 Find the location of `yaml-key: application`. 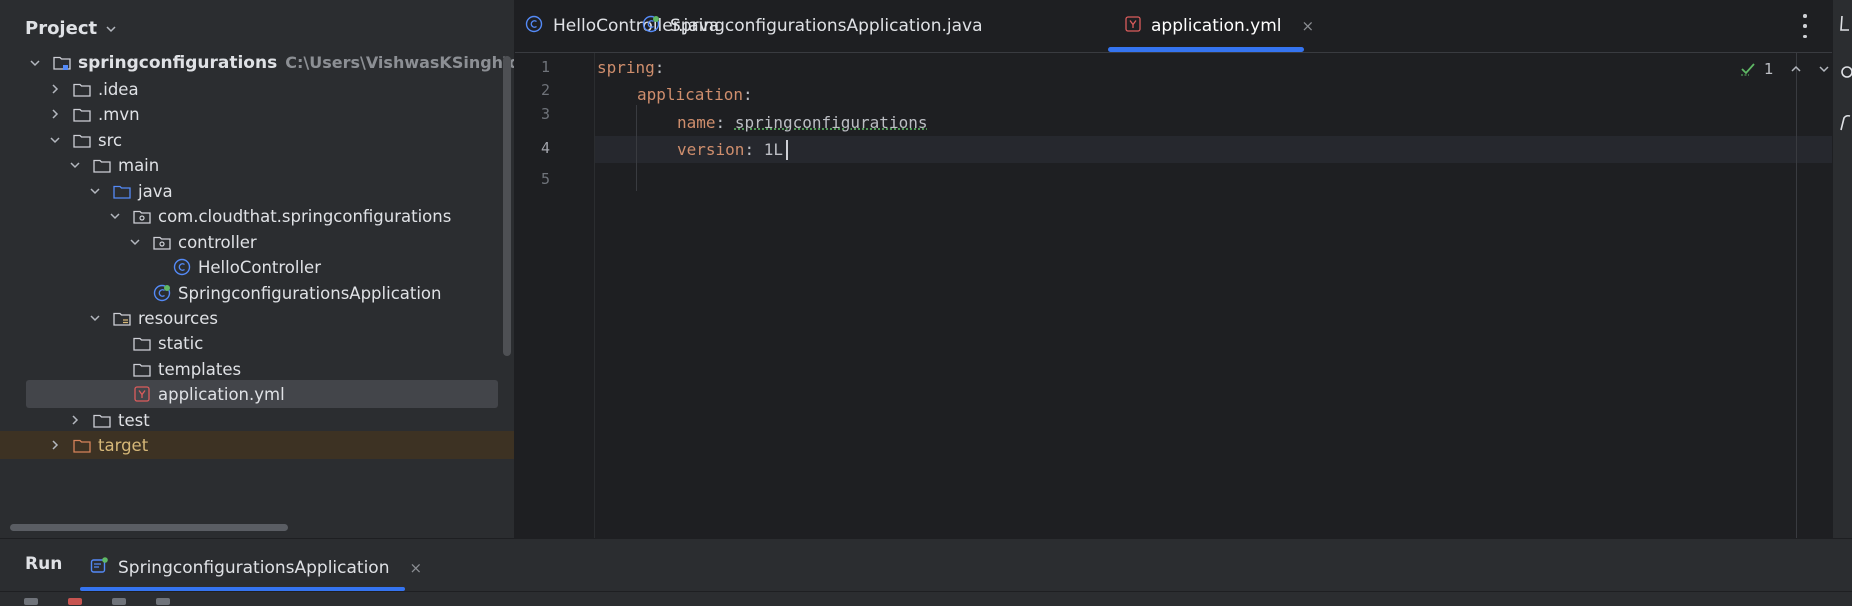

yaml-key: application is located at coordinates (690, 94).